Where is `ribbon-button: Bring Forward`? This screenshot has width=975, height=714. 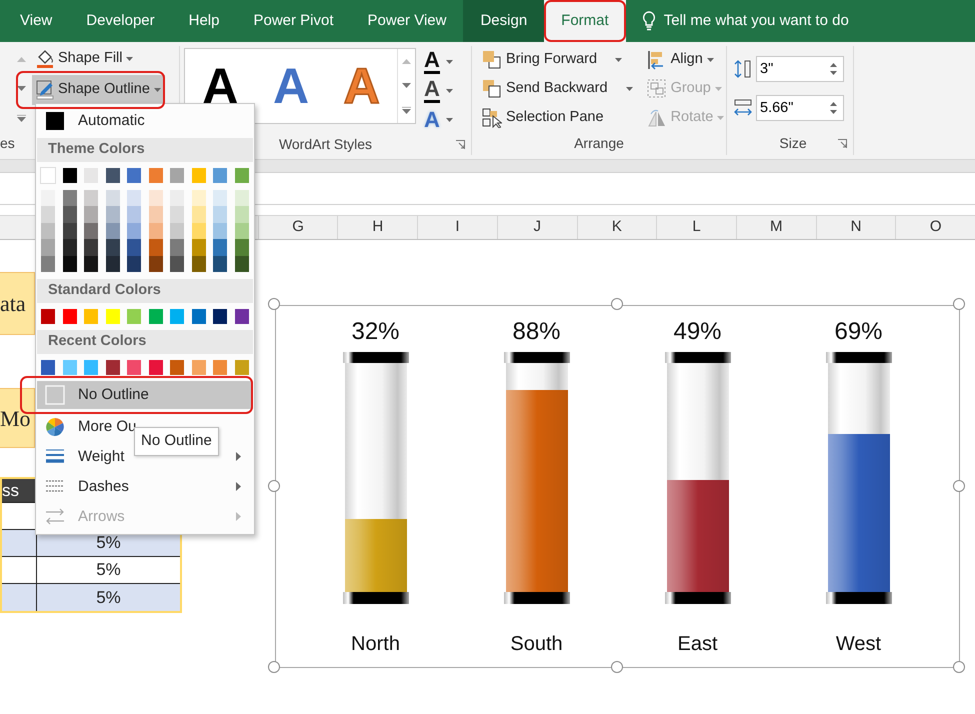 ribbon-button: Bring Forward is located at coordinates (557, 59).